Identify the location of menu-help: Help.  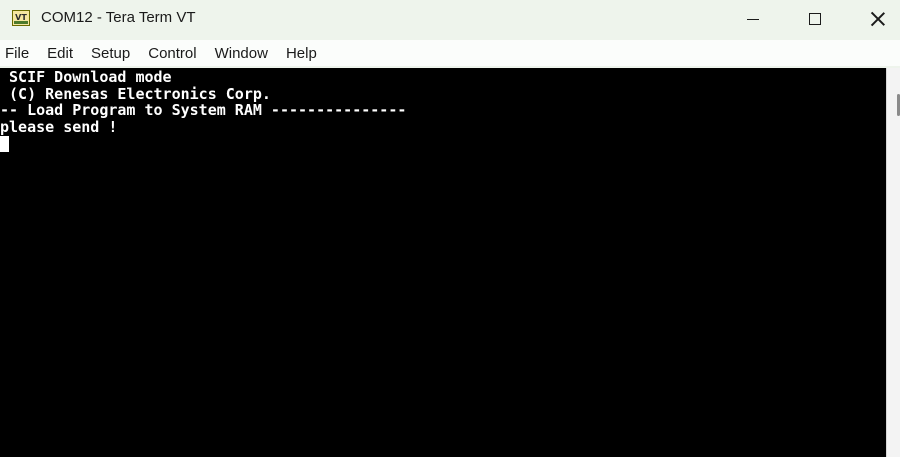
(301, 53).